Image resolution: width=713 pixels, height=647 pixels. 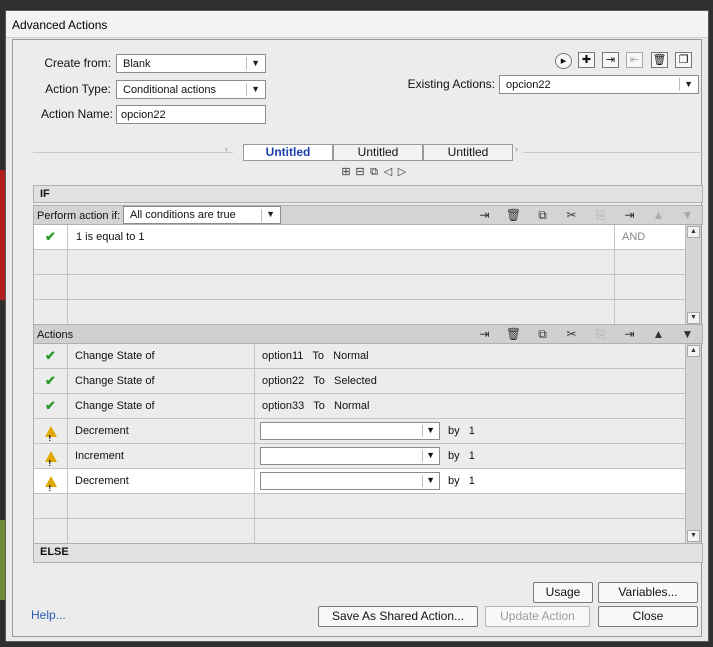 What do you see at coordinates (693, 443) in the screenshot?
I see `actions-scrollbar: ▲ ▼` at bounding box center [693, 443].